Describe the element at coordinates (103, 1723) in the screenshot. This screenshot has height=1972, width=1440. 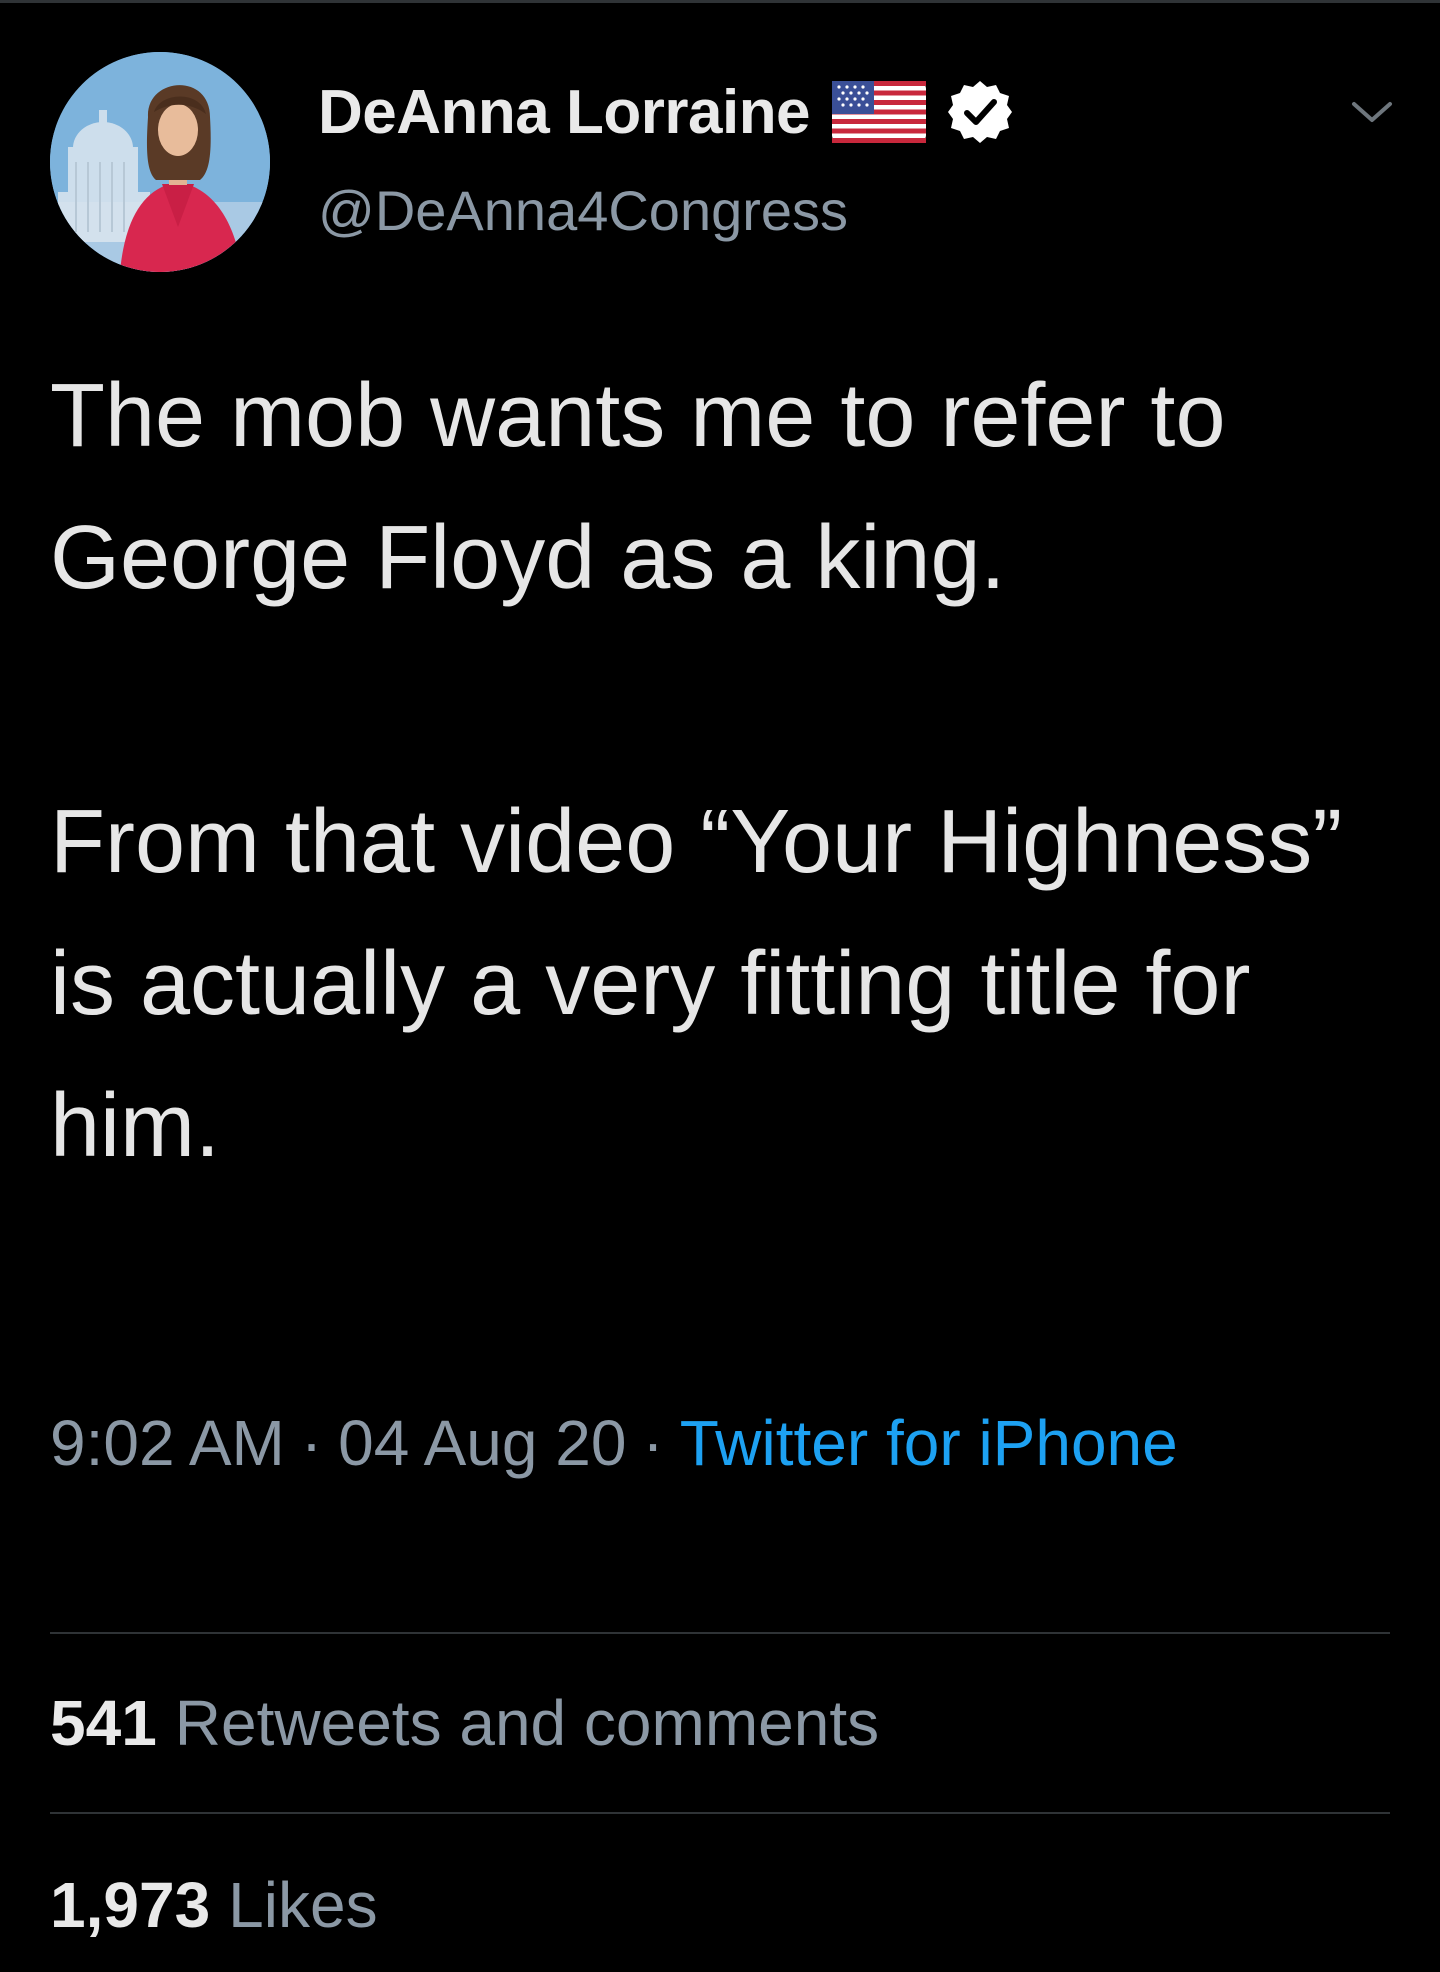
I see `retweets-count: 541` at that location.